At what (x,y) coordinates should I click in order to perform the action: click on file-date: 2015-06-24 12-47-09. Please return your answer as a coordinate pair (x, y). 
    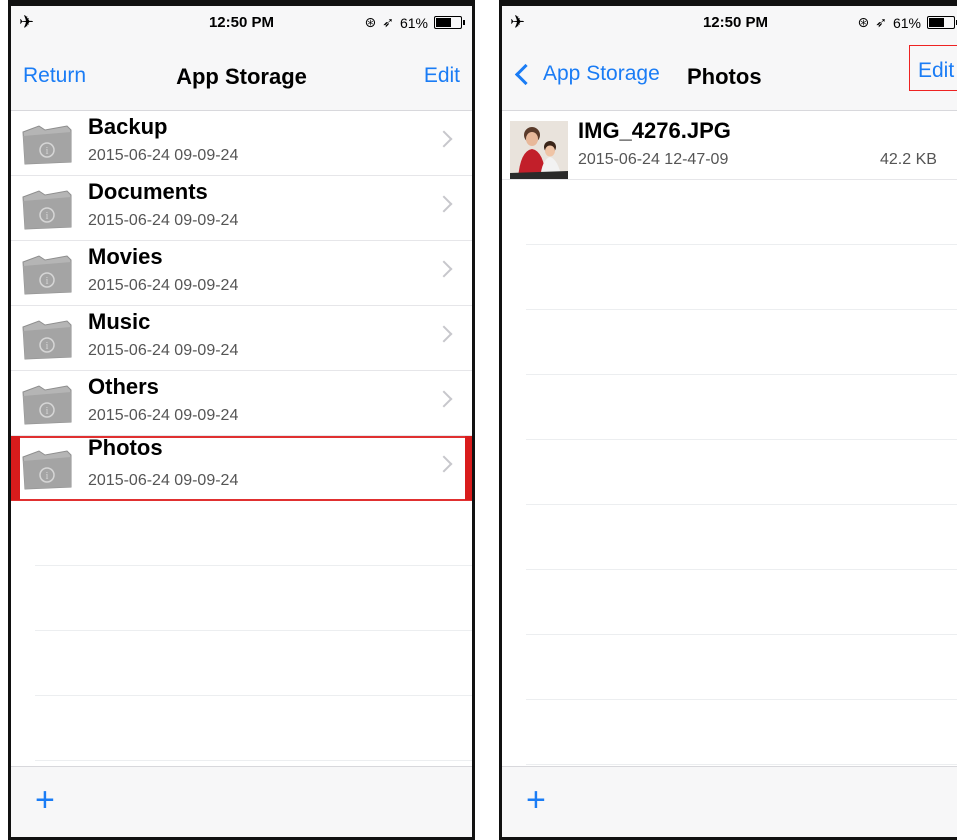
    Looking at the image, I should click on (653, 159).